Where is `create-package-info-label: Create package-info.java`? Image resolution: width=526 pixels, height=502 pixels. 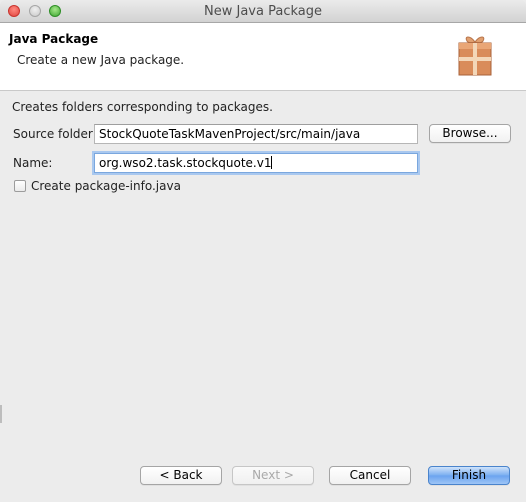
create-package-info-label: Create package-info.java is located at coordinates (106, 186).